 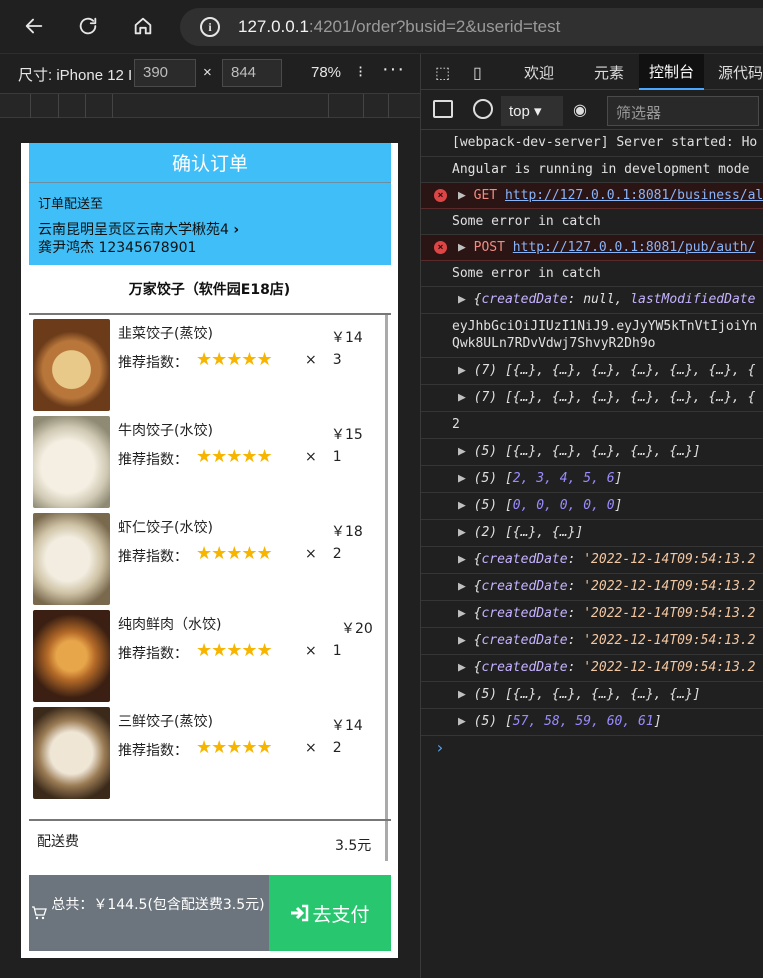 I want to click on device-height-input: 844, so click(x=252, y=73).